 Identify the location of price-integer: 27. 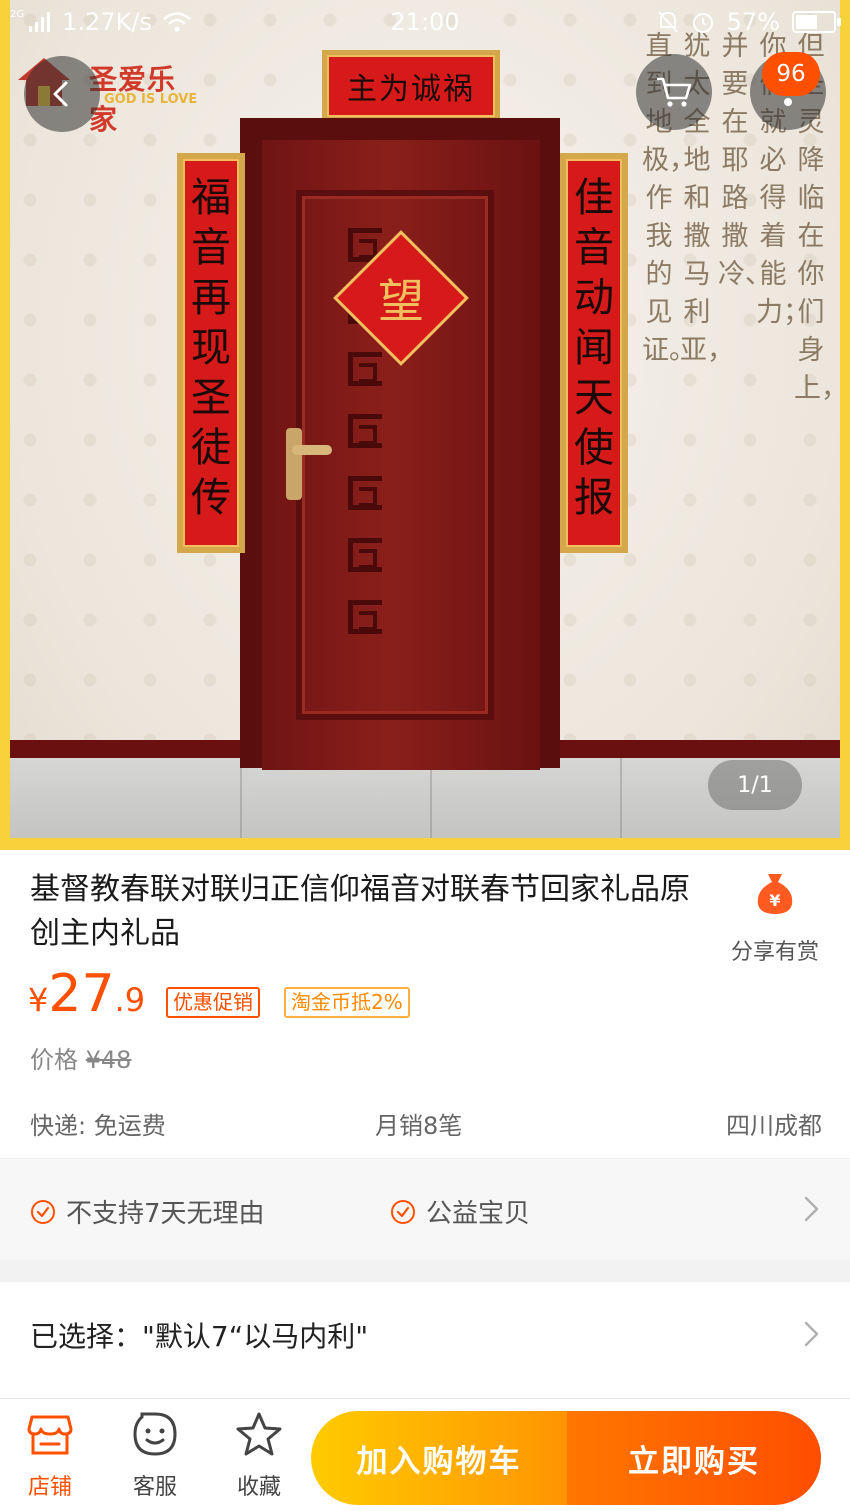
(81, 994).